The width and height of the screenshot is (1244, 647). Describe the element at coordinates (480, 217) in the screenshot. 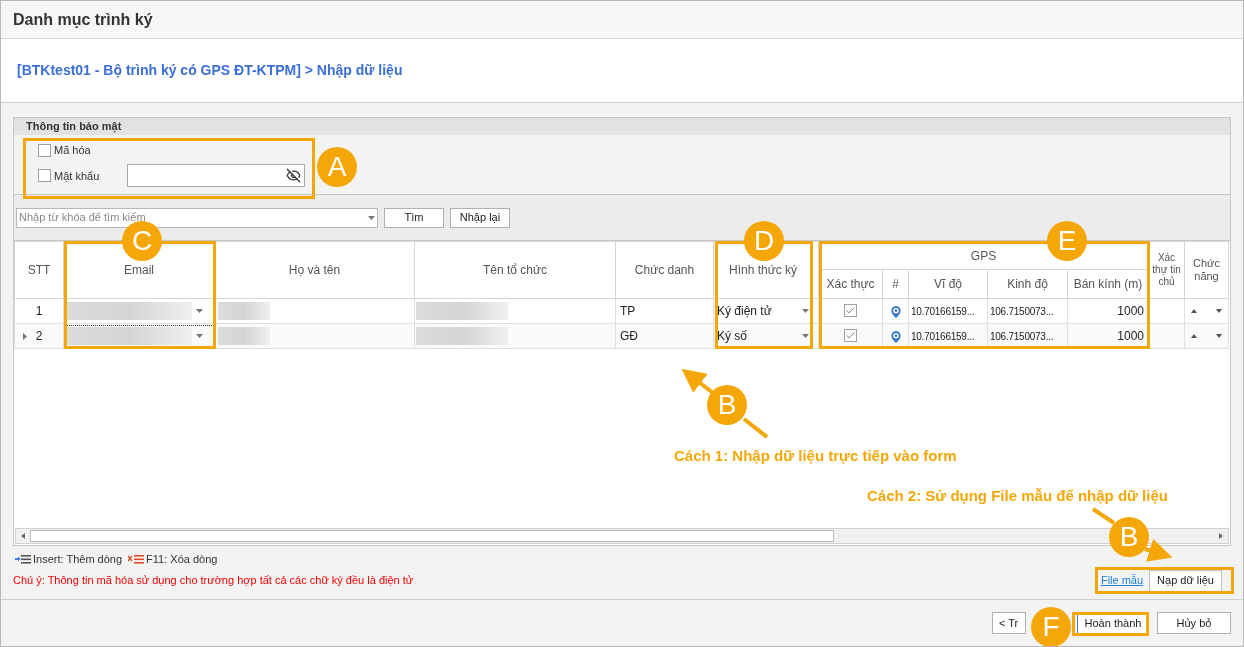

I see `search-button: Nhập lại` at that location.